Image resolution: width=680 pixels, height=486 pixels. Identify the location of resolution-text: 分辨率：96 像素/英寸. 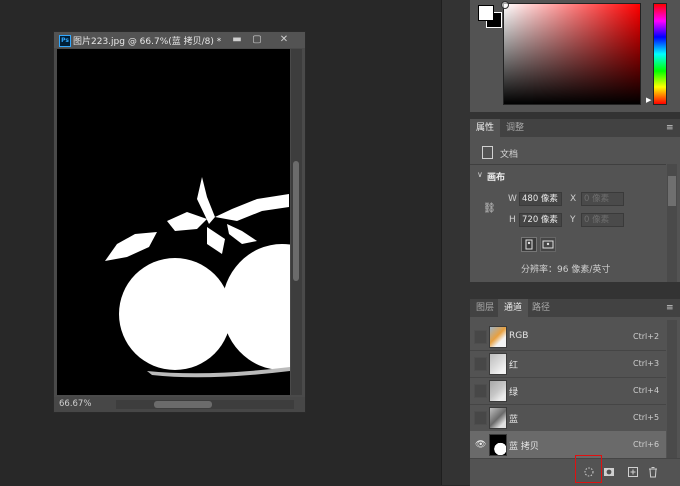
(566, 270).